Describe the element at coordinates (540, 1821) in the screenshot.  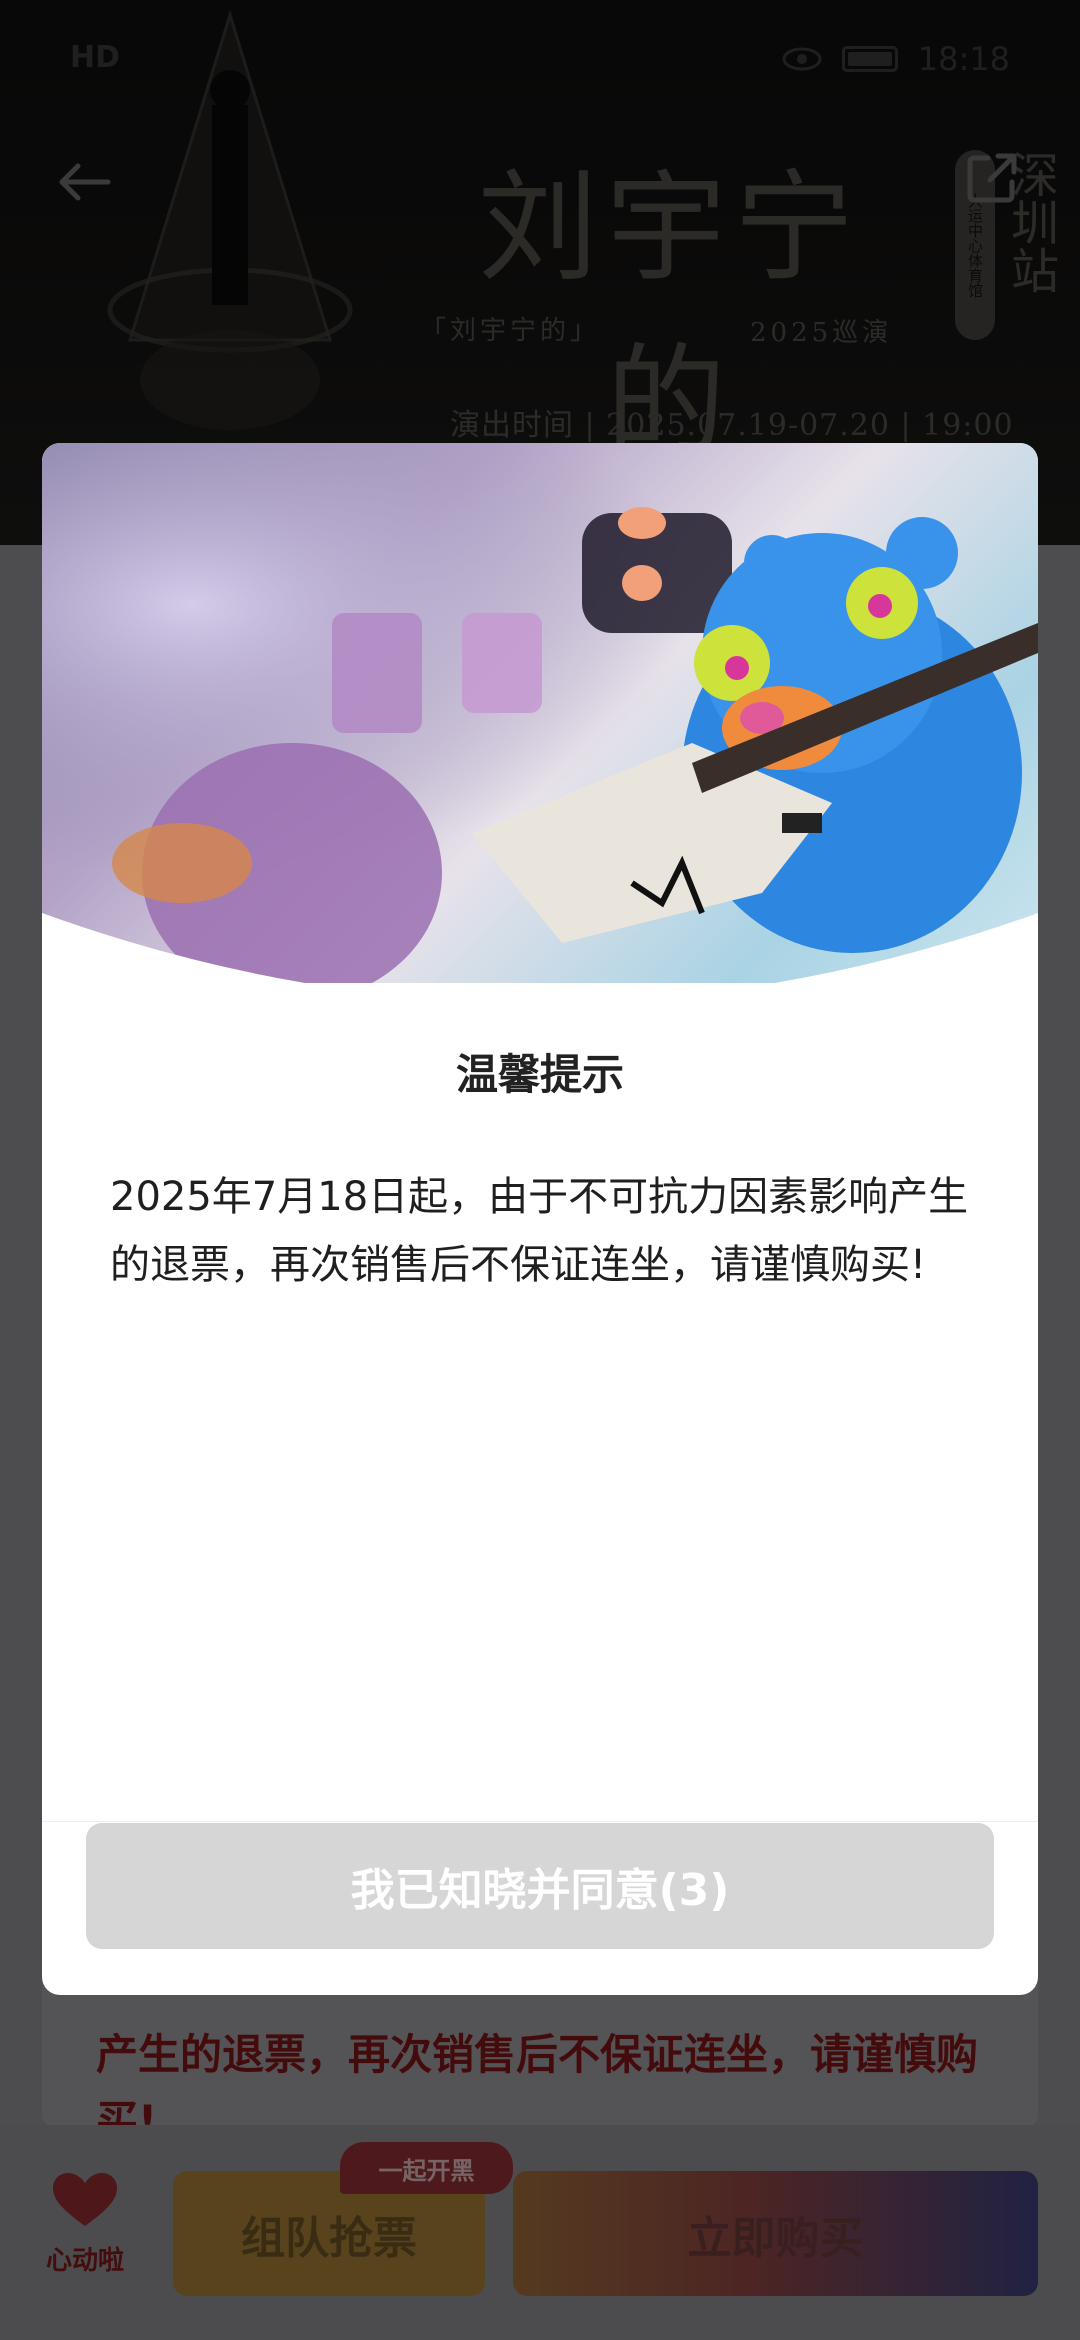
I see `modal-divider` at that location.